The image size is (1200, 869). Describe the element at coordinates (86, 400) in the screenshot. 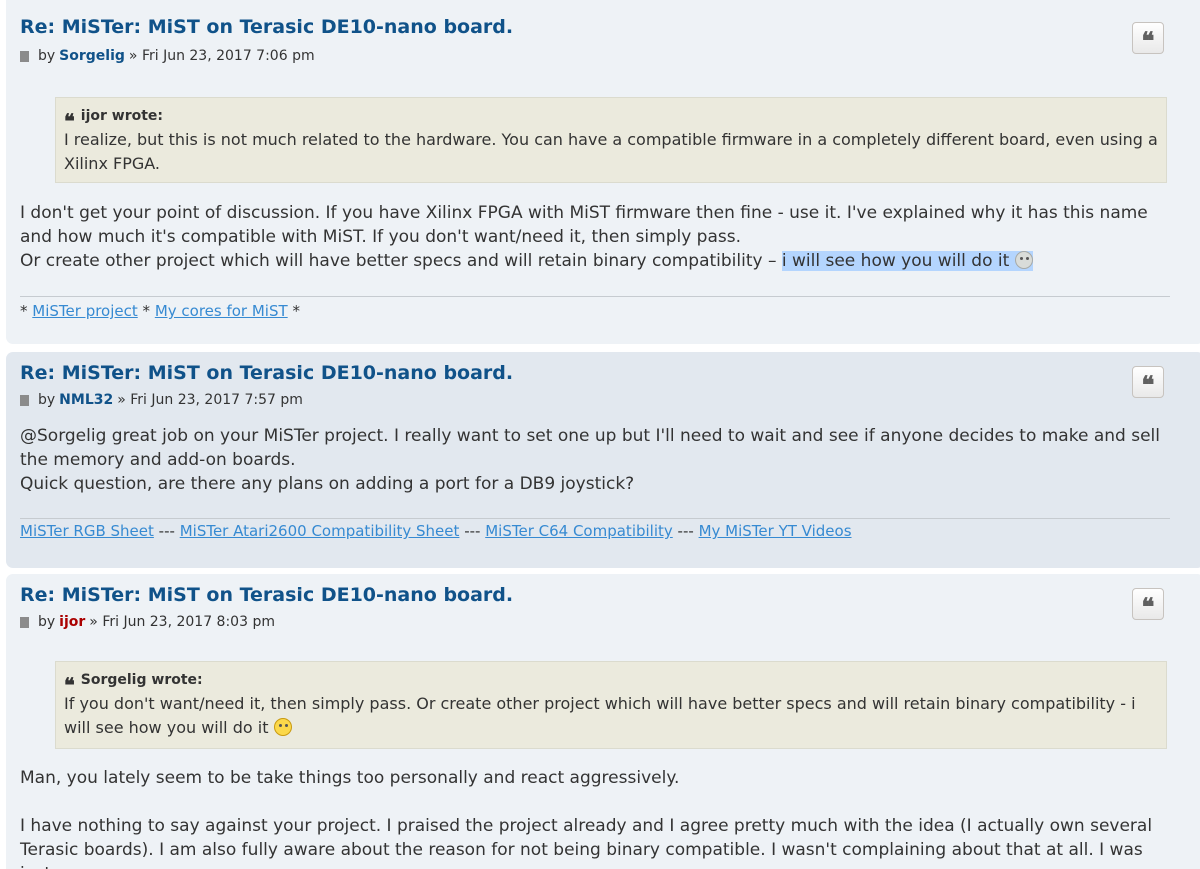

I see `author-link: NML32` at that location.